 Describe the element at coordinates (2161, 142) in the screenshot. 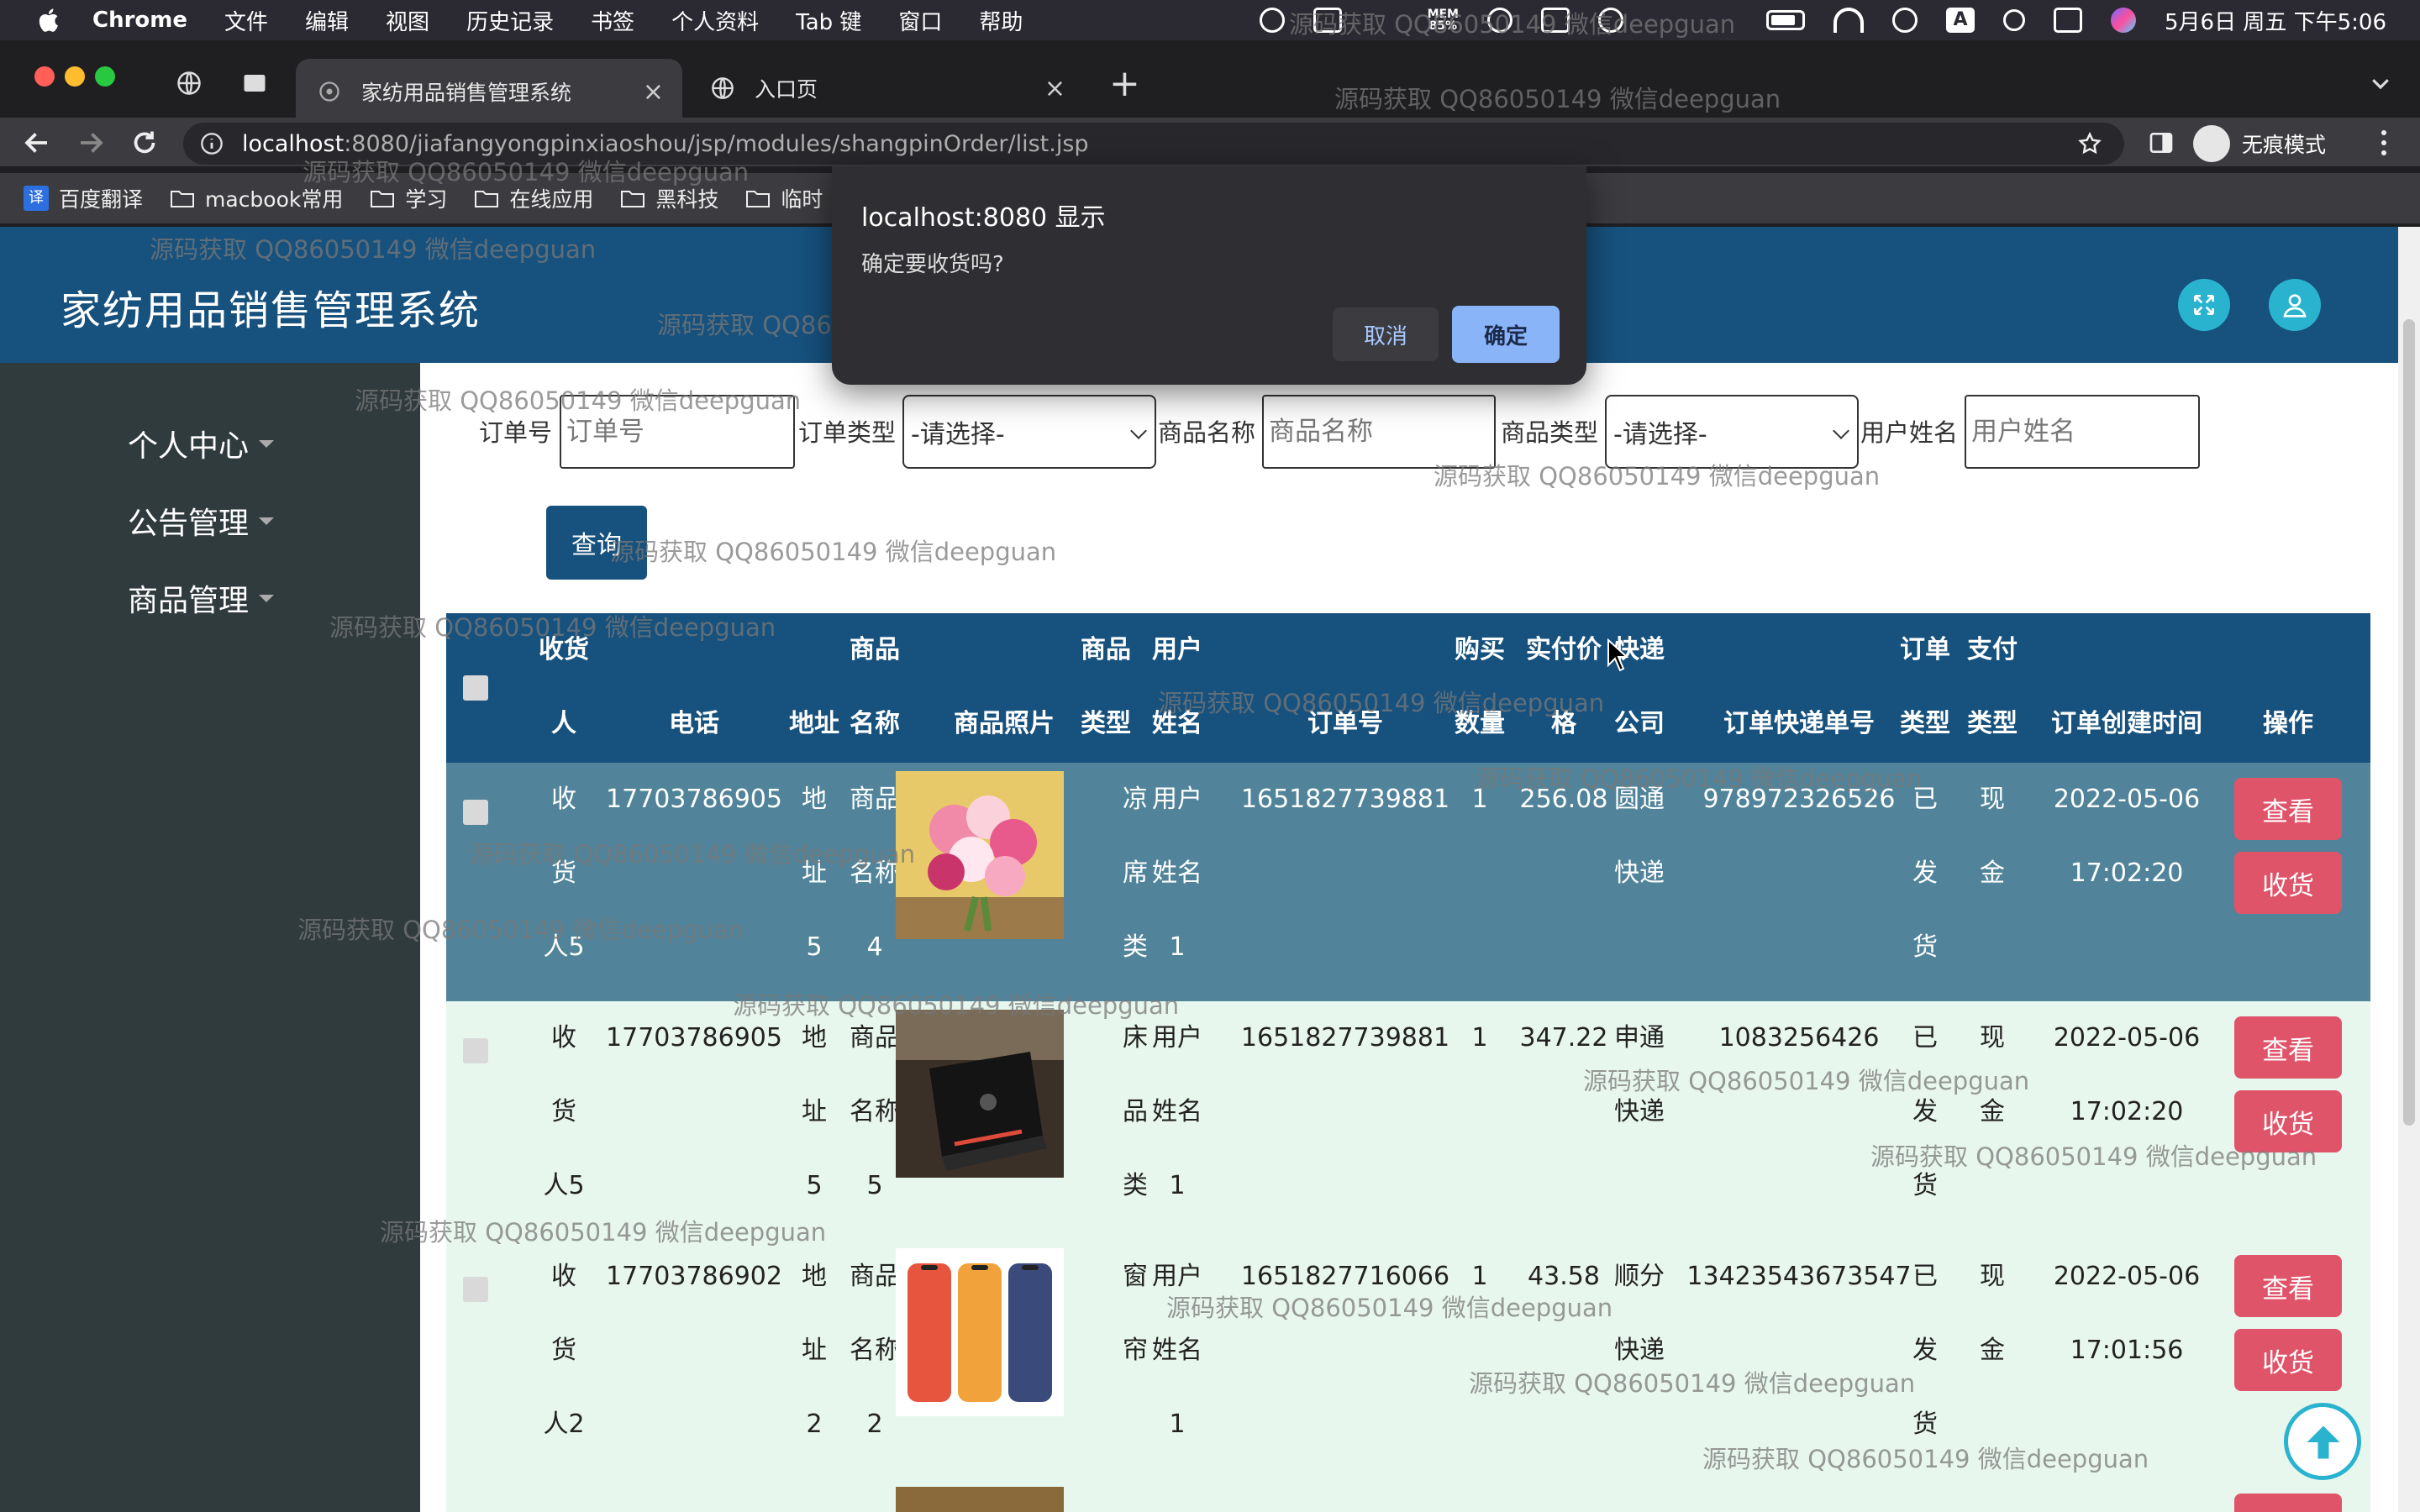

I see `side-panel-icon` at that location.